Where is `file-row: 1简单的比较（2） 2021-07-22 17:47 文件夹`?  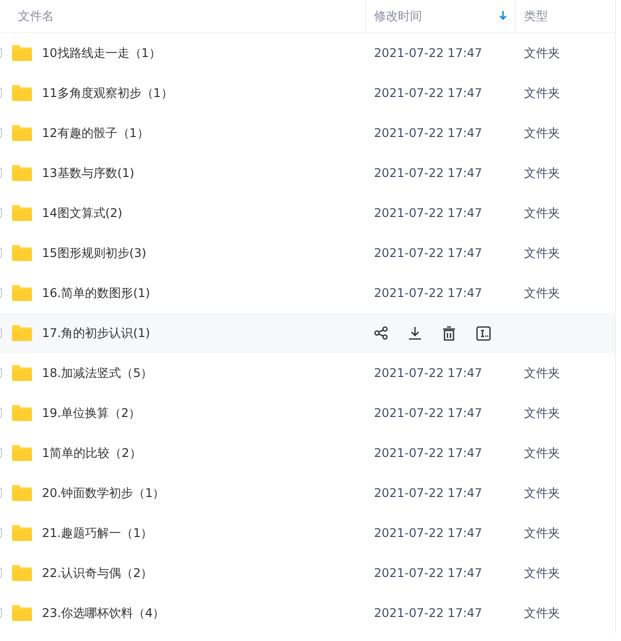 file-row: 1简单的比较（2） 2021-07-22 17:47 文件夹 is located at coordinates (307, 453).